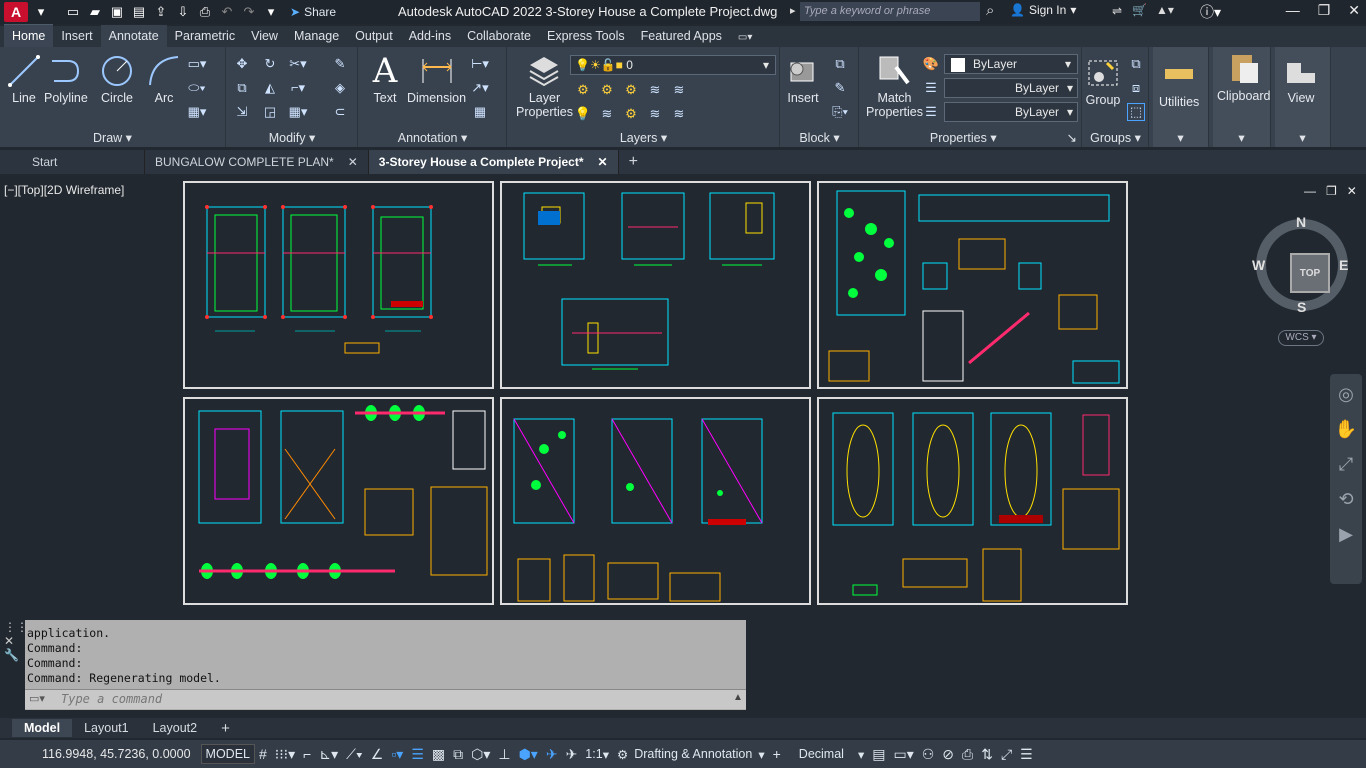  What do you see at coordinates (205, 36) in the screenshot?
I see `tab-parametric: Parametric` at bounding box center [205, 36].